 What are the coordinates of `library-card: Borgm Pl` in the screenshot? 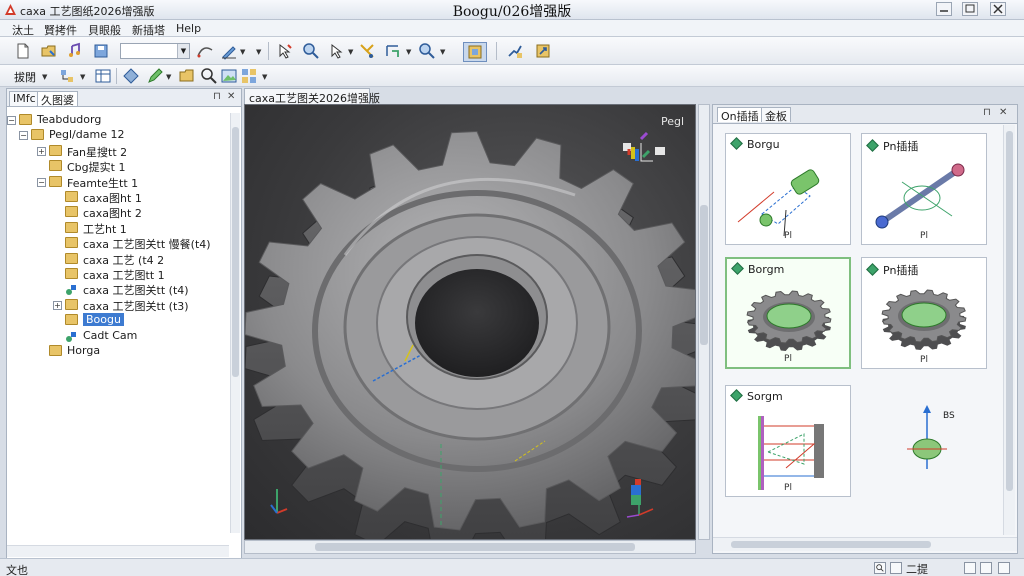 It's located at (788, 313).